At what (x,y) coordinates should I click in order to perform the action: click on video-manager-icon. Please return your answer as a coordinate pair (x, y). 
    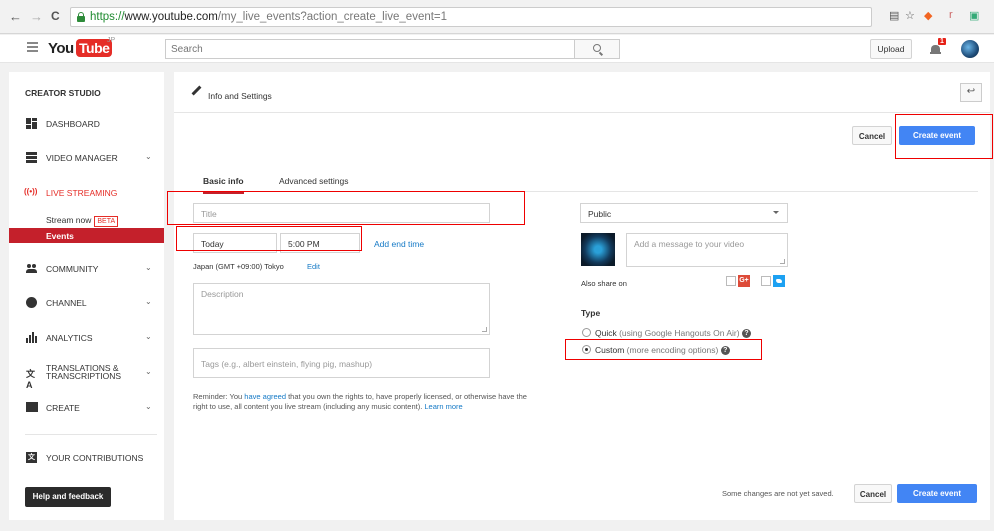
    Looking at the image, I should click on (31, 157).